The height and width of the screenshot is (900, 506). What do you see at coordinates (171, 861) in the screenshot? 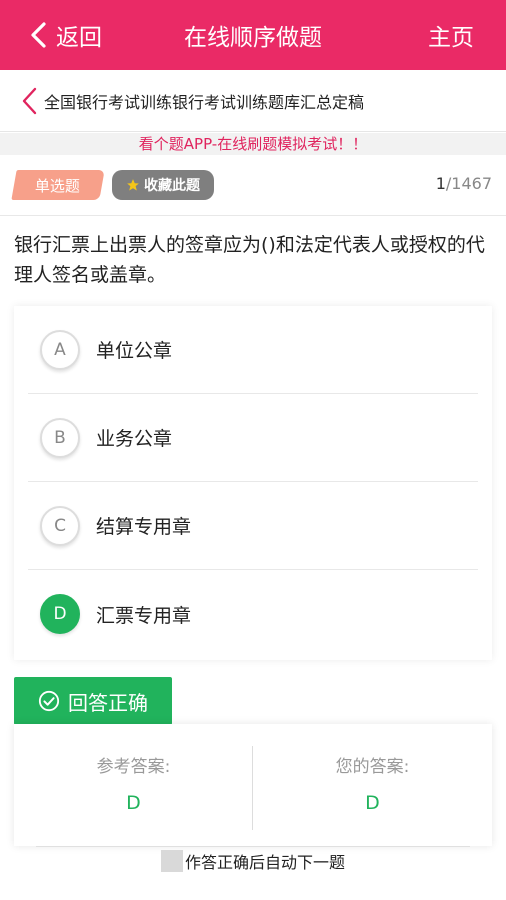
I see `auto-next-checkbox` at bounding box center [171, 861].